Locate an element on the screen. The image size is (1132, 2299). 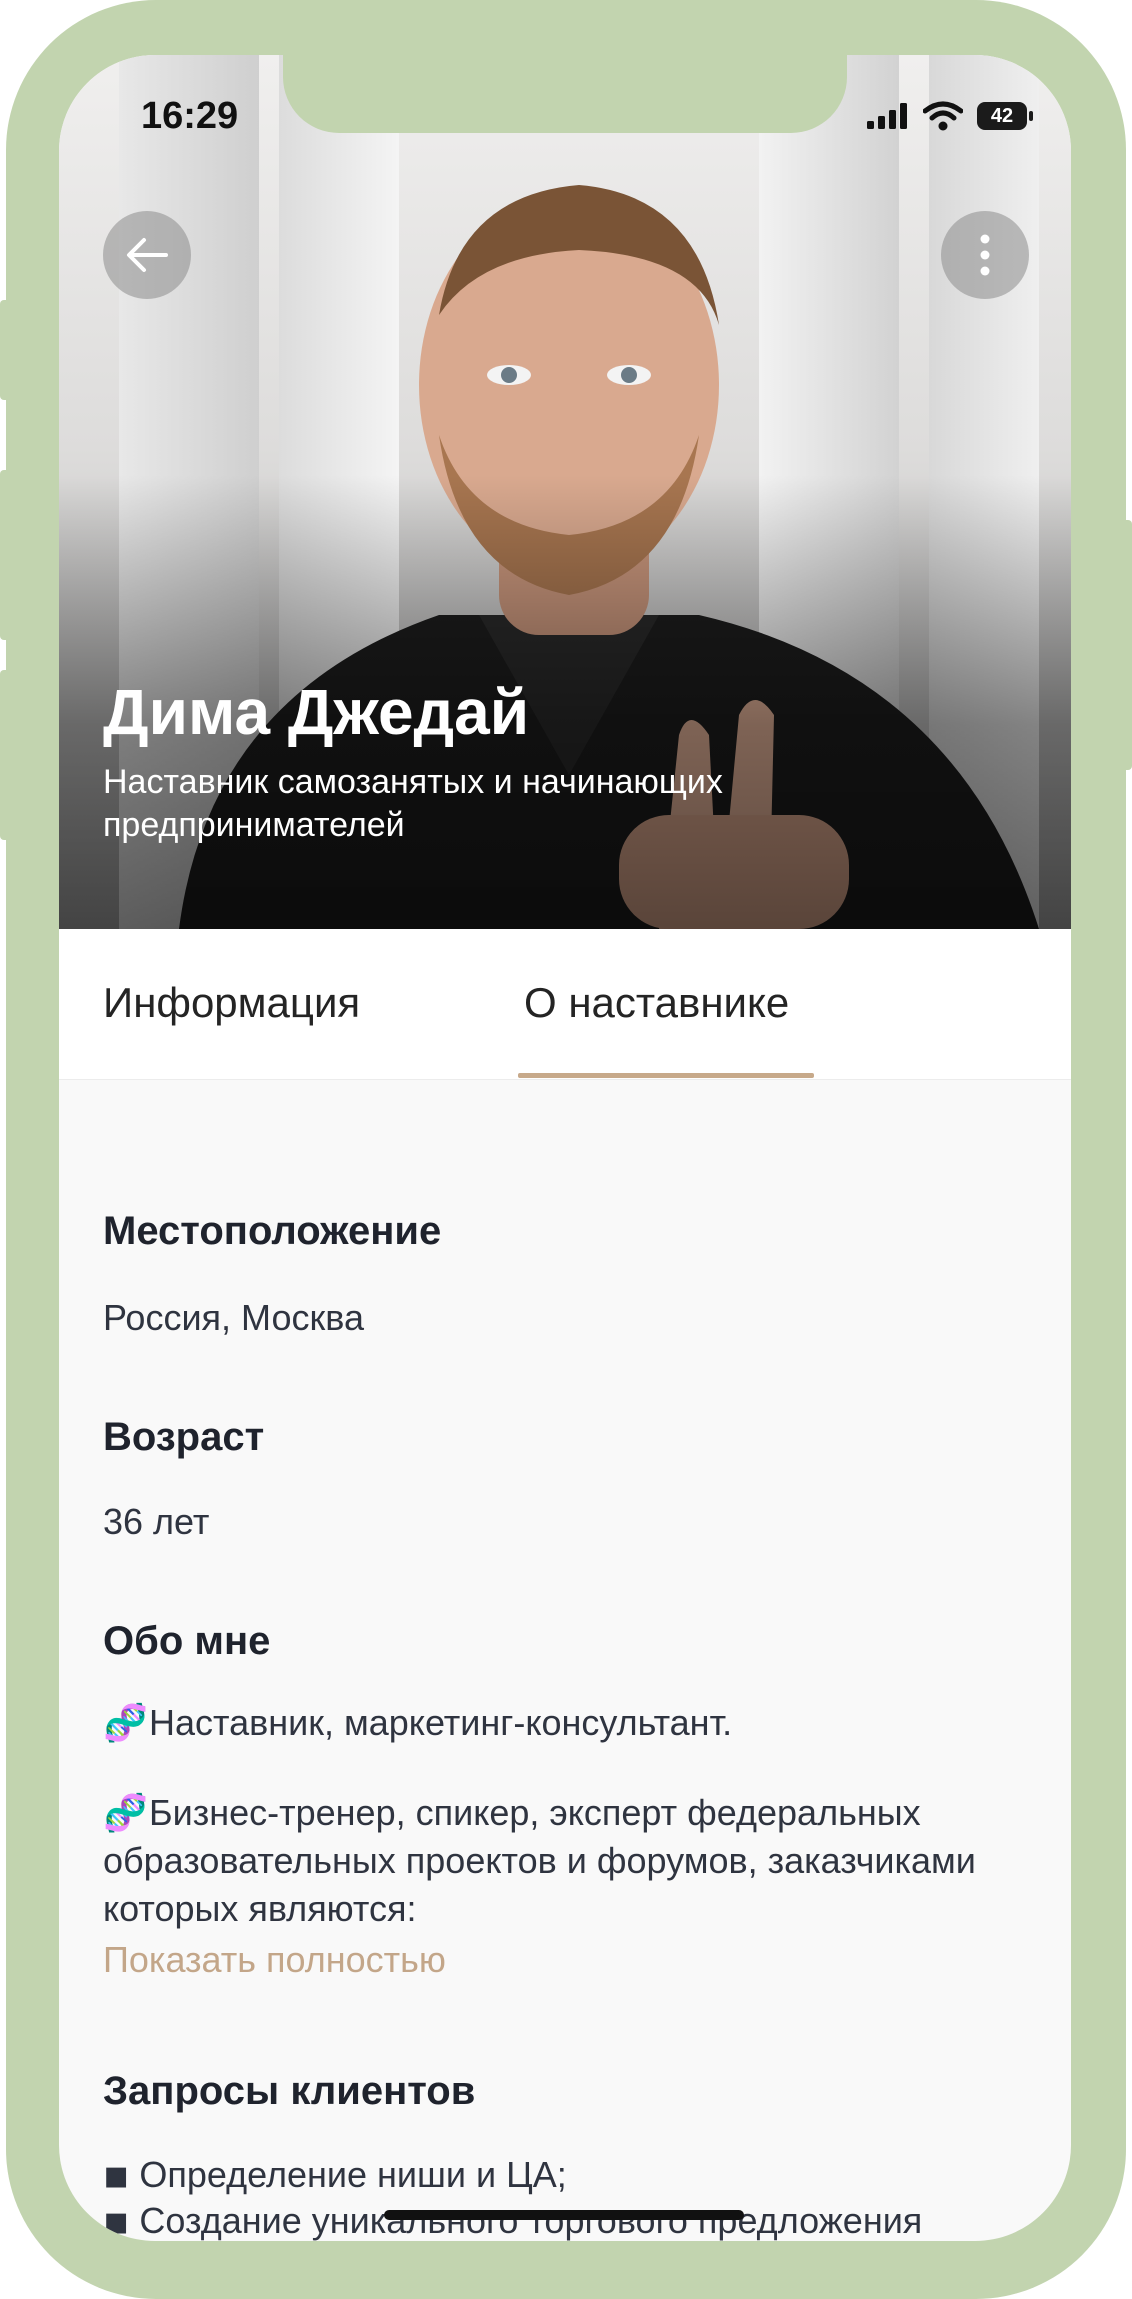
about-title: Обо мне is located at coordinates (187, 1641).